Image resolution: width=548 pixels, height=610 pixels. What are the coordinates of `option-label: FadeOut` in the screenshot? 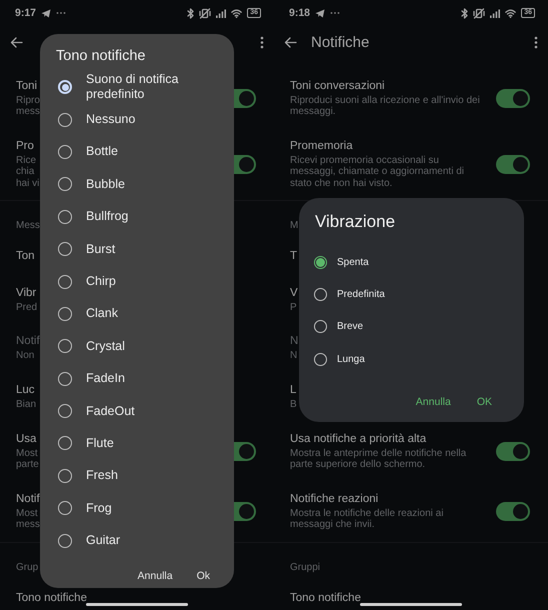 It's located at (146, 411).